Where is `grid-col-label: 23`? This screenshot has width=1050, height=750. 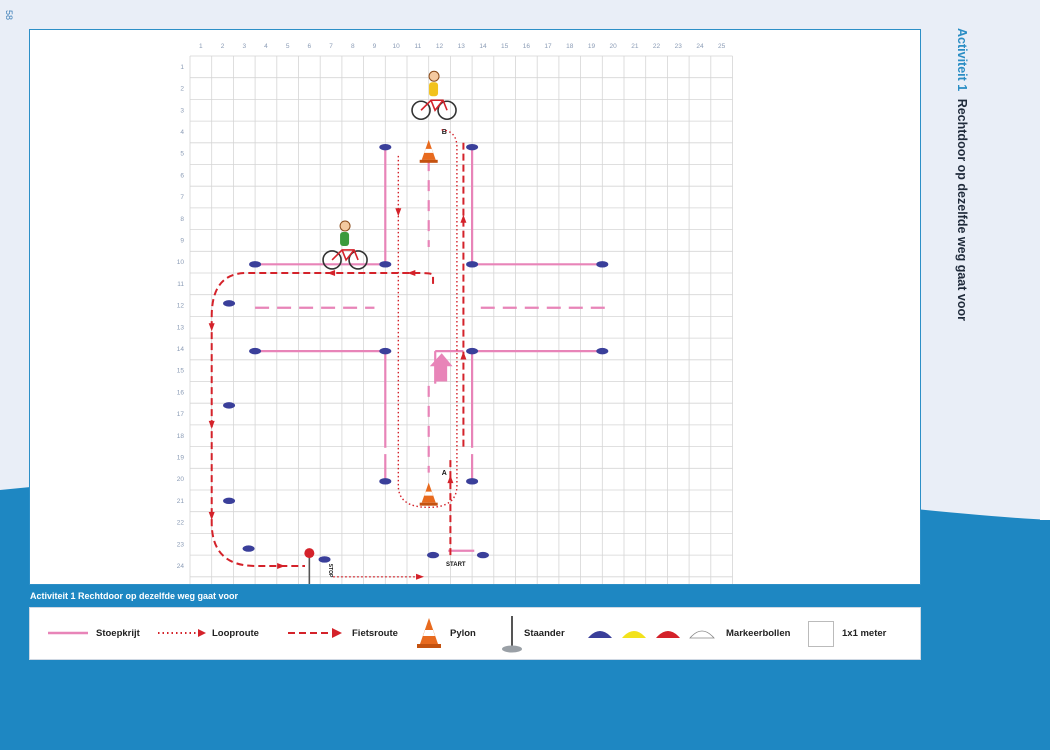
grid-col-label: 23 is located at coordinates (679, 46).